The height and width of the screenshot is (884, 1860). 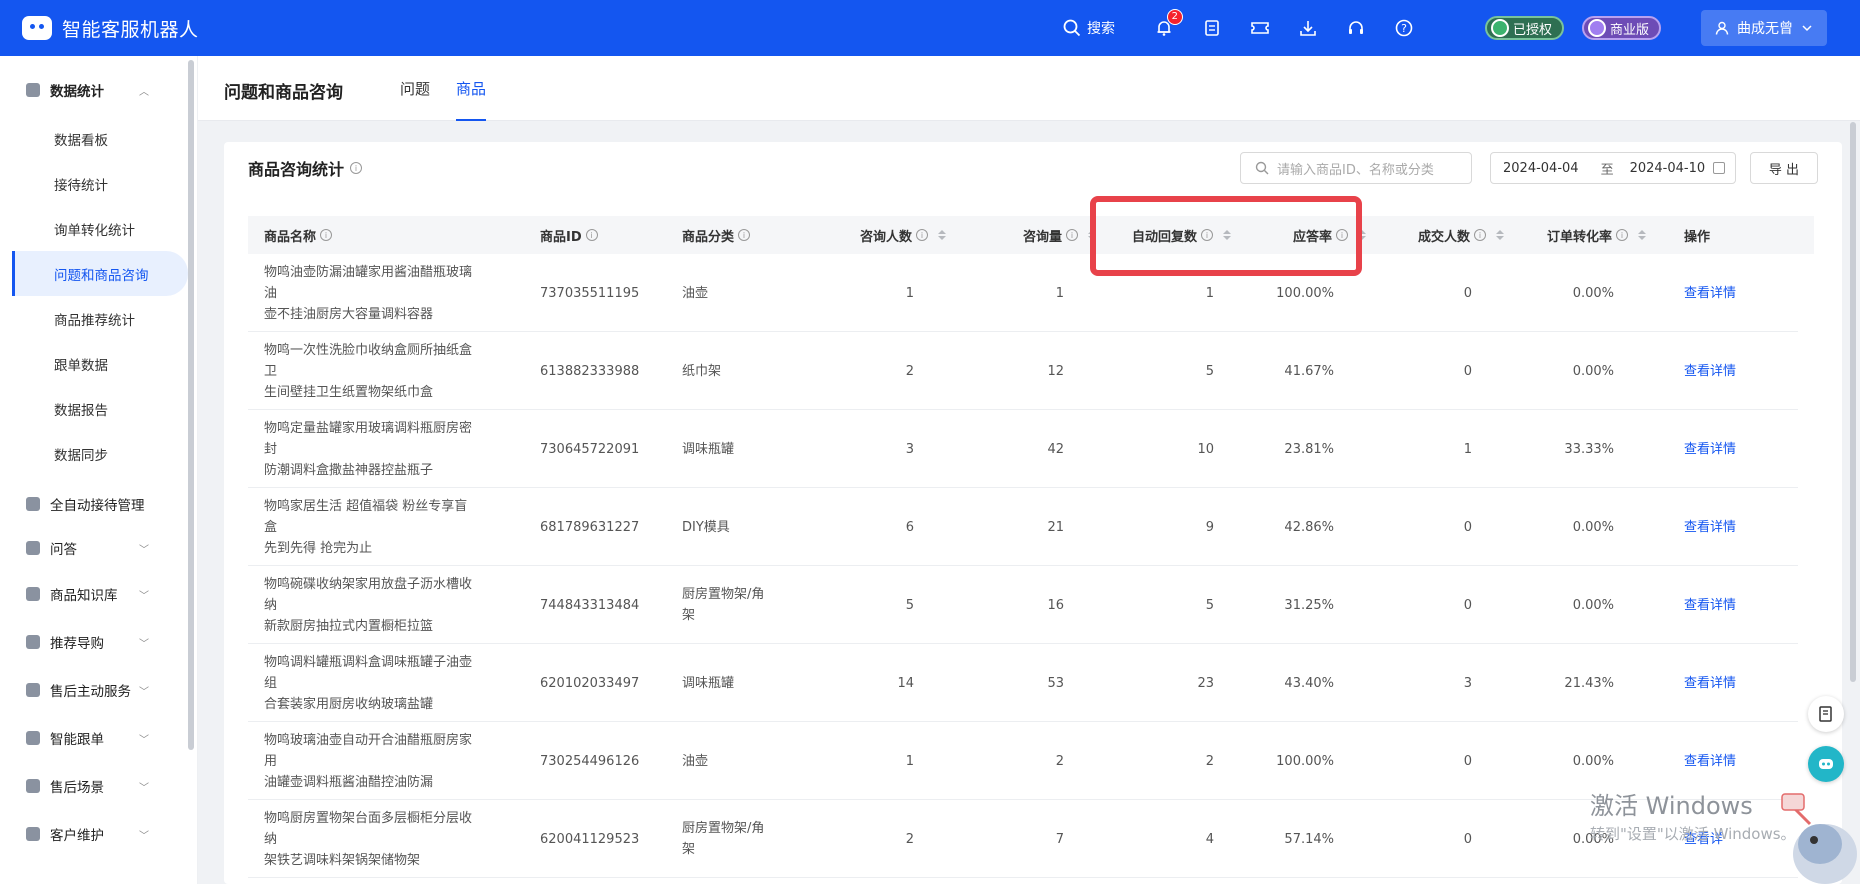 What do you see at coordinates (590, 371) in the screenshot?
I see `cell-product-id: 613882333988` at bounding box center [590, 371].